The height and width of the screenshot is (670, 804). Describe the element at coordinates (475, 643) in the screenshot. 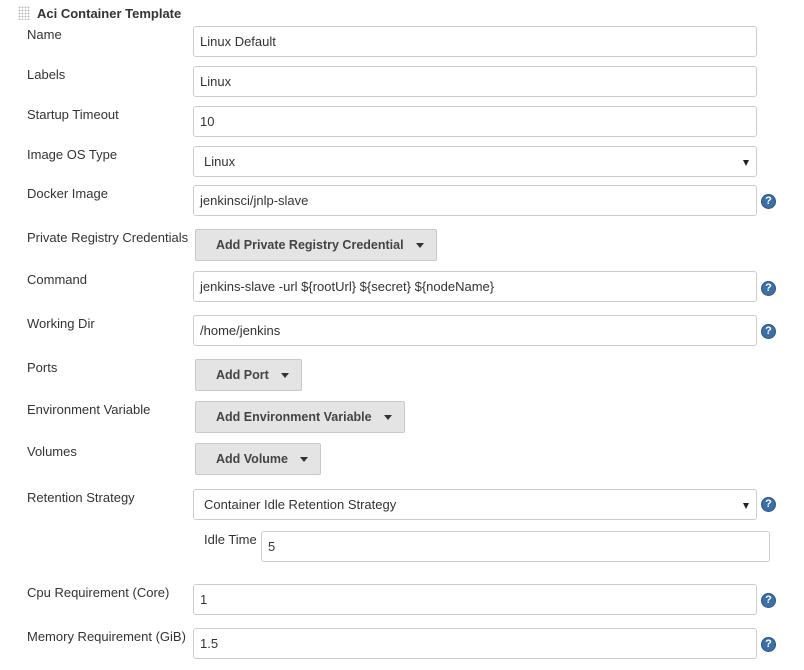

I see `memory-requirement-input: 1.5` at that location.